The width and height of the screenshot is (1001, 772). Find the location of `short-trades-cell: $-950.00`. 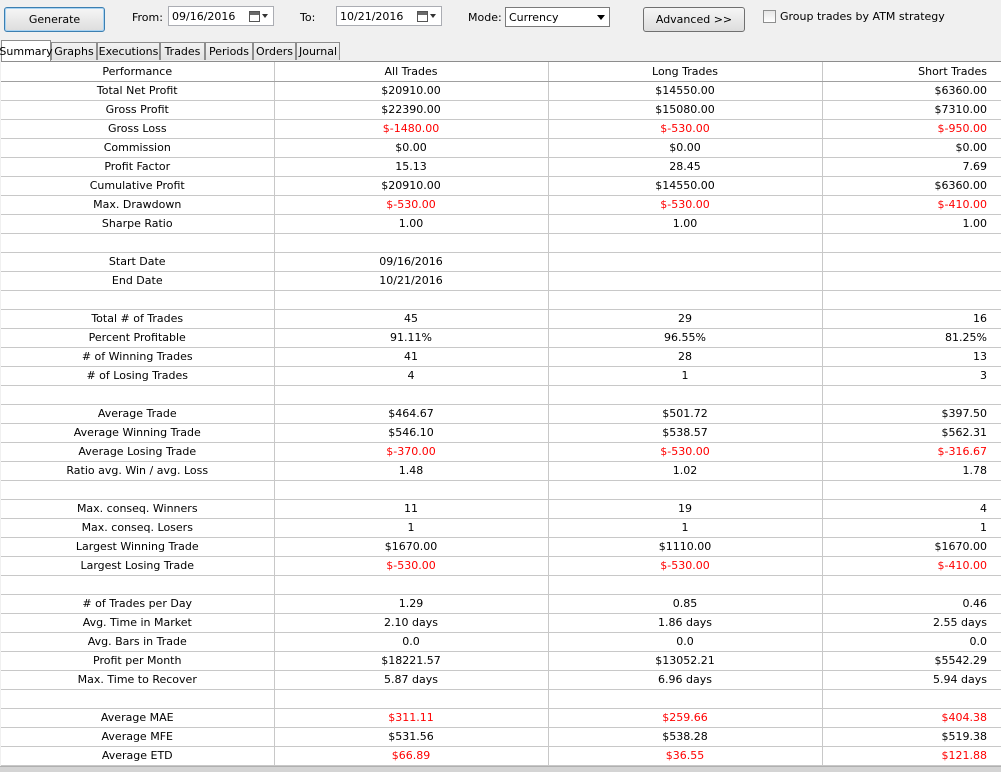

short-trades-cell: $-950.00 is located at coordinates (911, 129).